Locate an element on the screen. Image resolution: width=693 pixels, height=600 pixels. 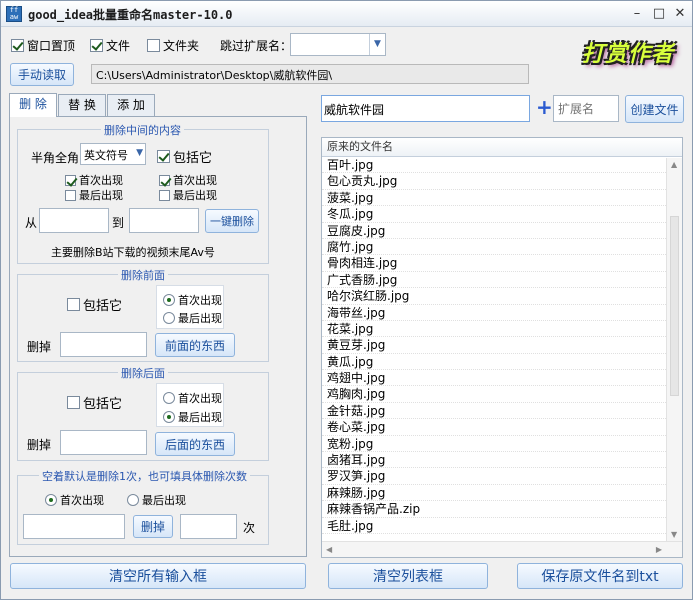
list-item: 黄豆芽.jpg is located at coordinates (502, 345).